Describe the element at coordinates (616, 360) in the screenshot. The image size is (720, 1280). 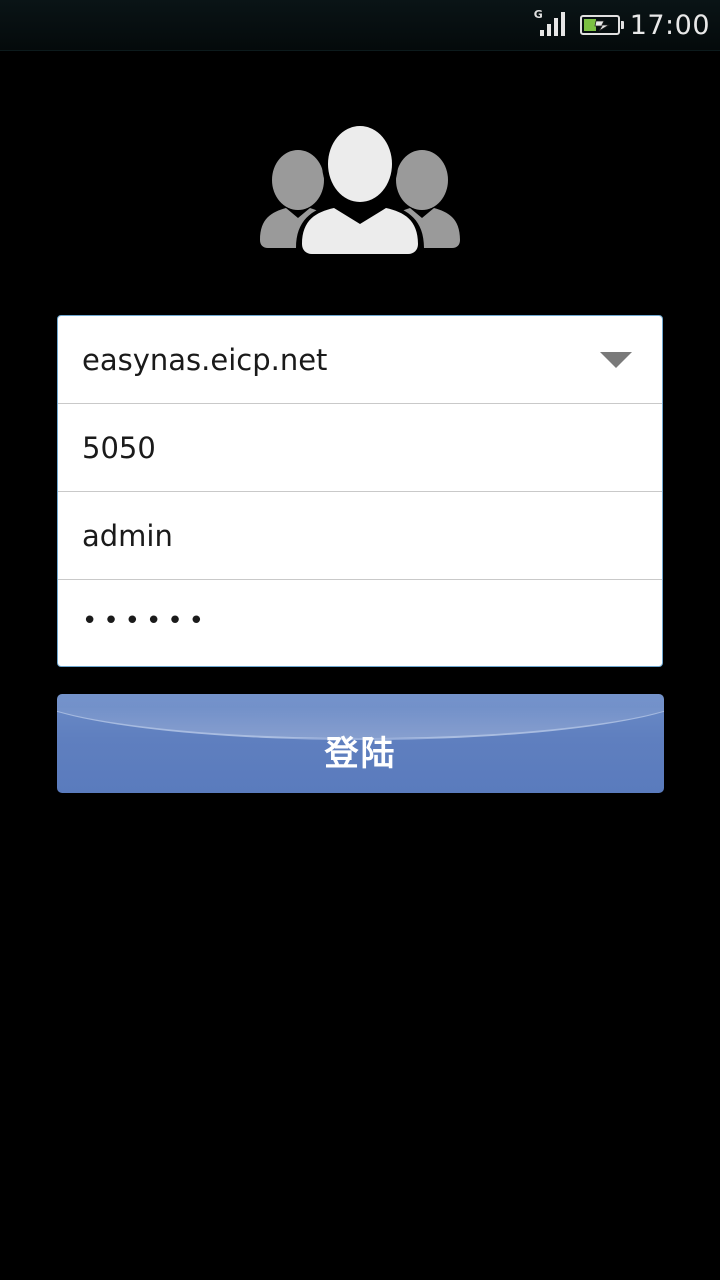
I see `dropdown-arrow-icon` at that location.